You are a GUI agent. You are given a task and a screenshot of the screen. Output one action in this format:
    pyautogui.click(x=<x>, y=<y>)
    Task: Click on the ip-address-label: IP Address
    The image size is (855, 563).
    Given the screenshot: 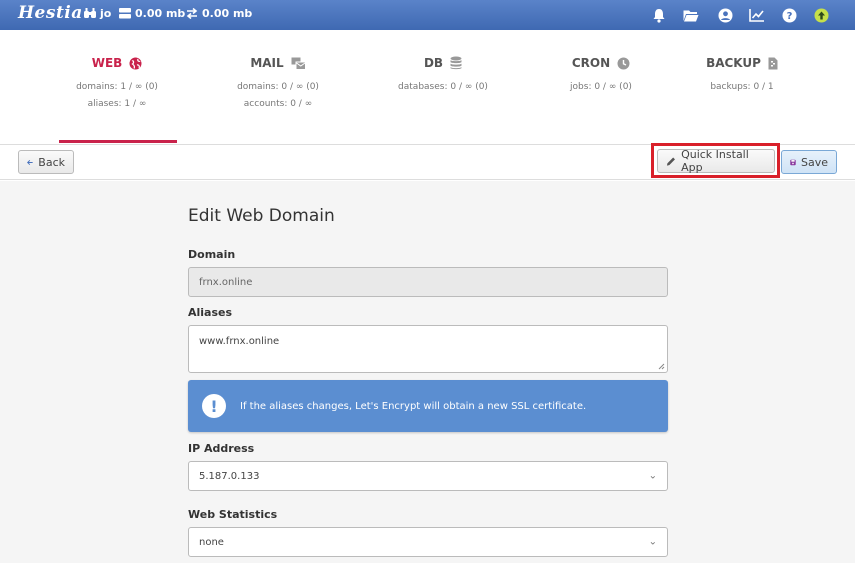 What is the action you would take?
    pyautogui.click(x=221, y=448)
    